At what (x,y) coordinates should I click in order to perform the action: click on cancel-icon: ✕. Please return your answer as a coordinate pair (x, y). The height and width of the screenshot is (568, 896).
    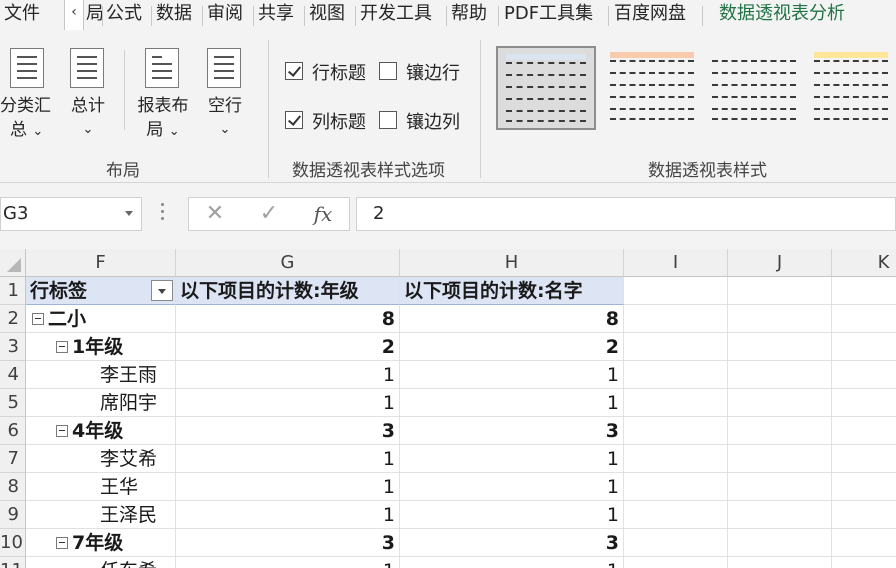
    Looking at the image, I should click on (215, 214).